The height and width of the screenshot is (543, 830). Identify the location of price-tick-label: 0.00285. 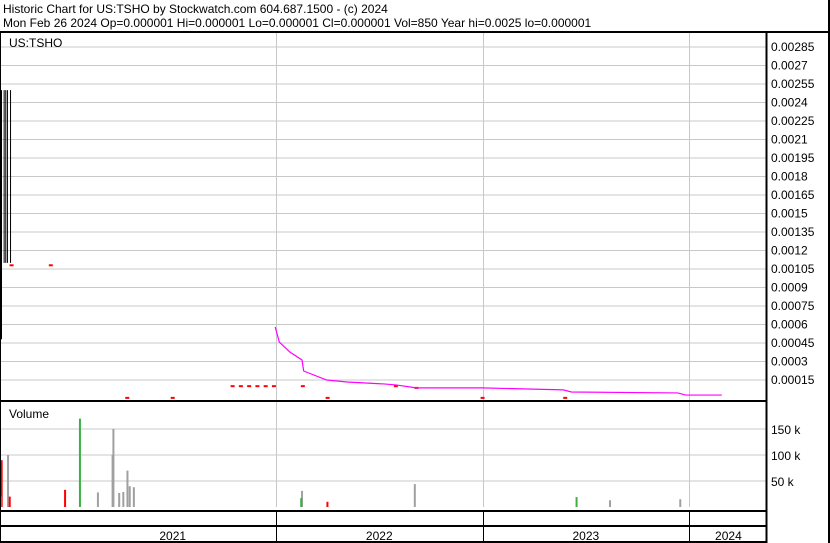
(793, 47).